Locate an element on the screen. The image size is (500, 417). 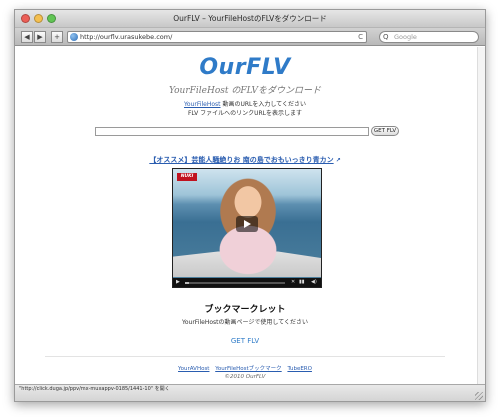
bookmarklet-link: GET FLV is located at coordinates (245, 341).